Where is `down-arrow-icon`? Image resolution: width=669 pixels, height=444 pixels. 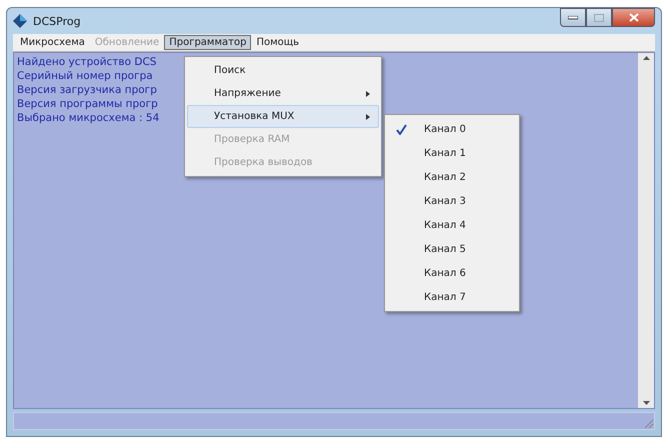 down-arrow-icon is located at coordinates (646, 403).